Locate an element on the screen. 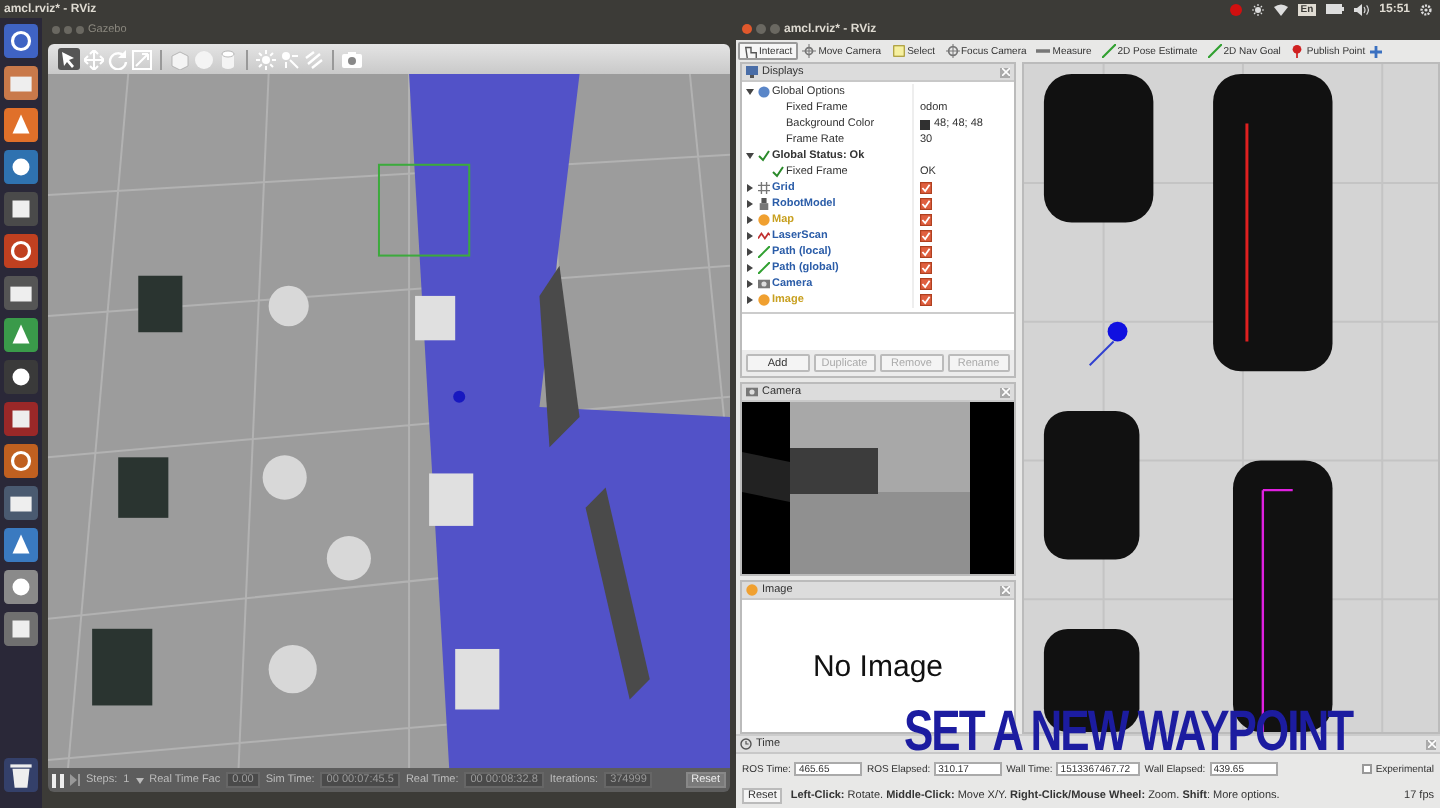 The width and height of the screenshot is (1440, 808). plus-icon is located at coordinates (1376, 51).